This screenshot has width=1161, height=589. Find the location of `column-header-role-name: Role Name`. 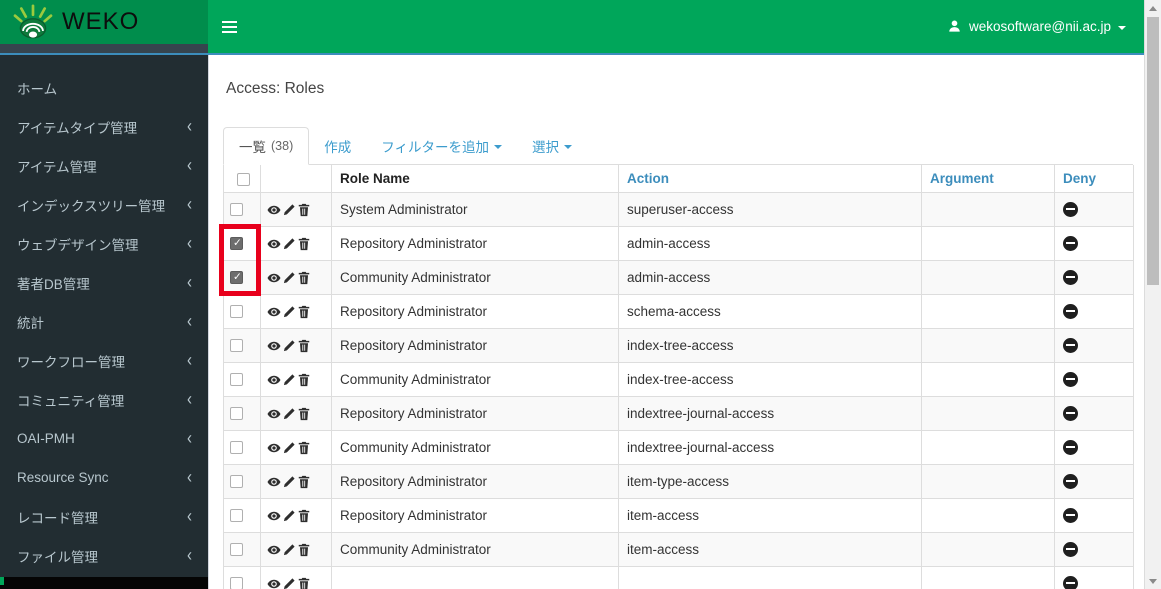

column-header-role-name: Role Name is located at coordinates (475, 179).